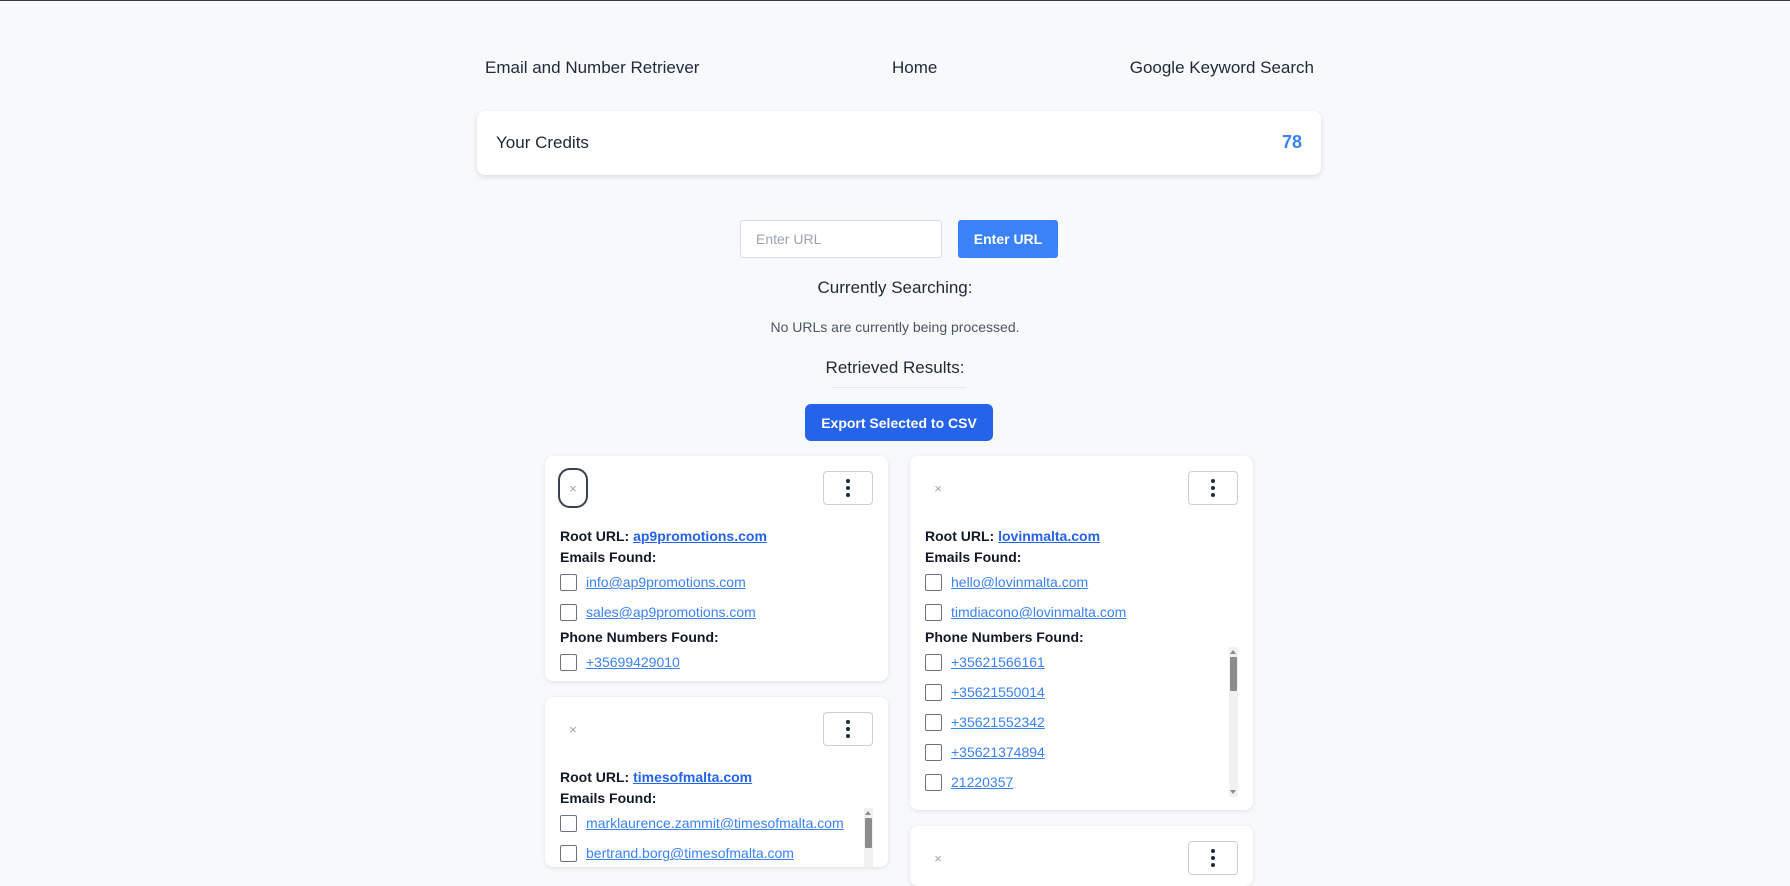 The height and width of the screenshot is (886, 1790). I want to click on list-item: +35621374894, so click(1081, 752).